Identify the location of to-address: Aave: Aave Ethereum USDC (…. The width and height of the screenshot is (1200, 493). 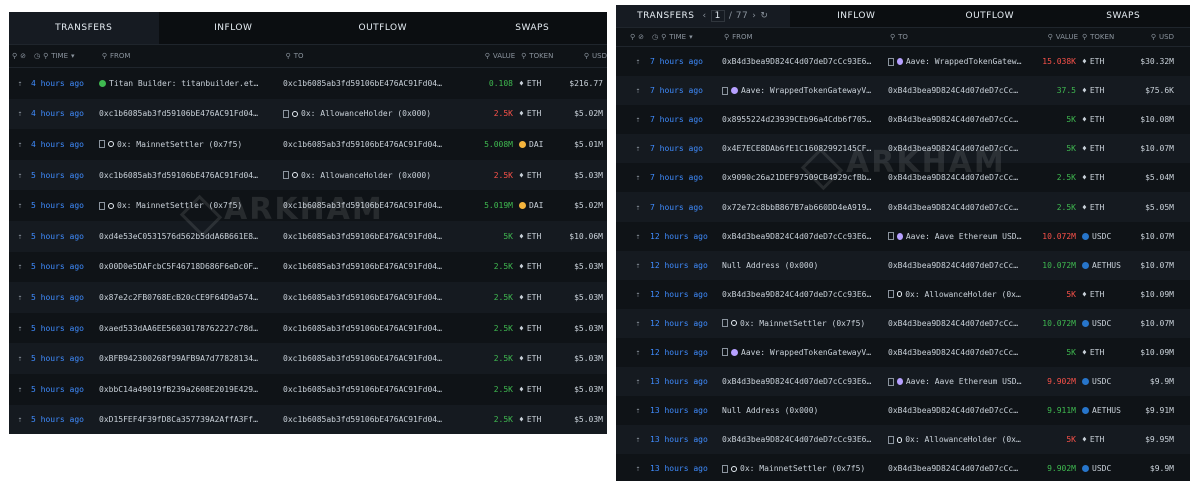
(955, 236).